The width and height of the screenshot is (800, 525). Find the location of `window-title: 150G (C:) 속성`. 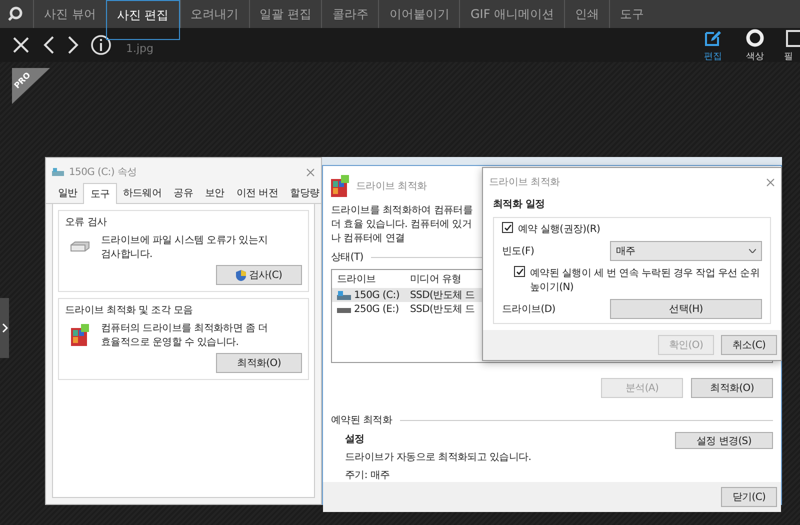

window-title: 150G (C:) 속성 is located at coordinates (103, 172).